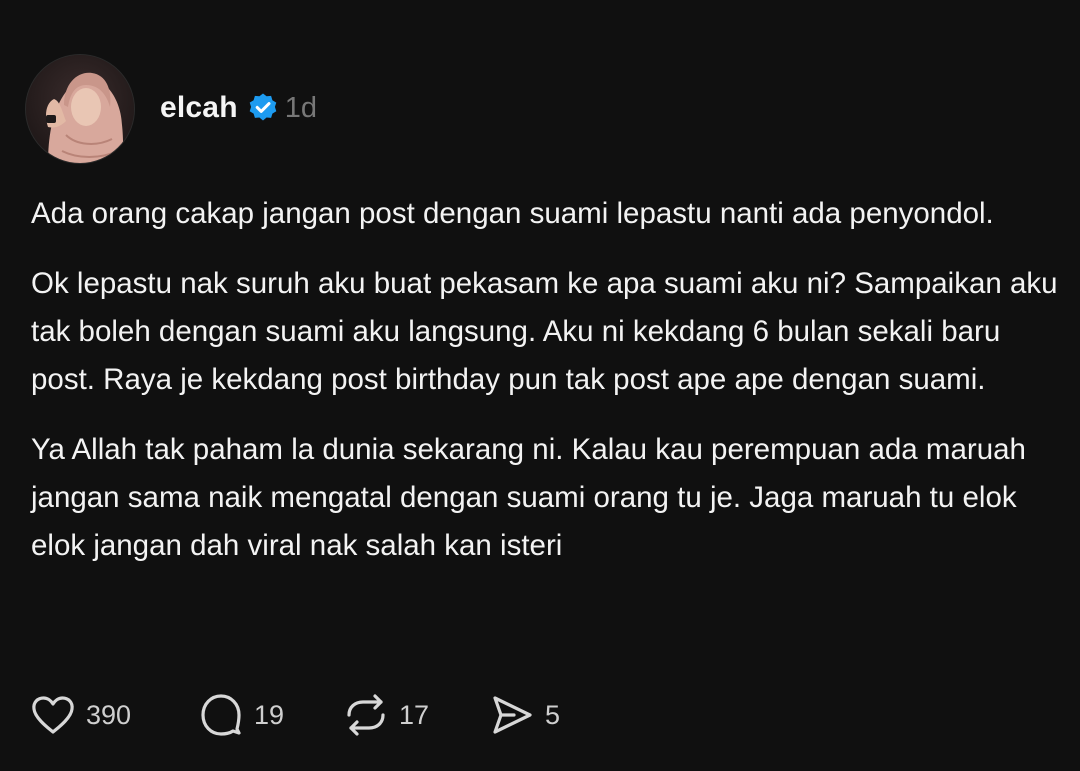 Image resolution: width=1080 pixels, height=771 pixels. I want to click on username: elcah, so click(199, 108).